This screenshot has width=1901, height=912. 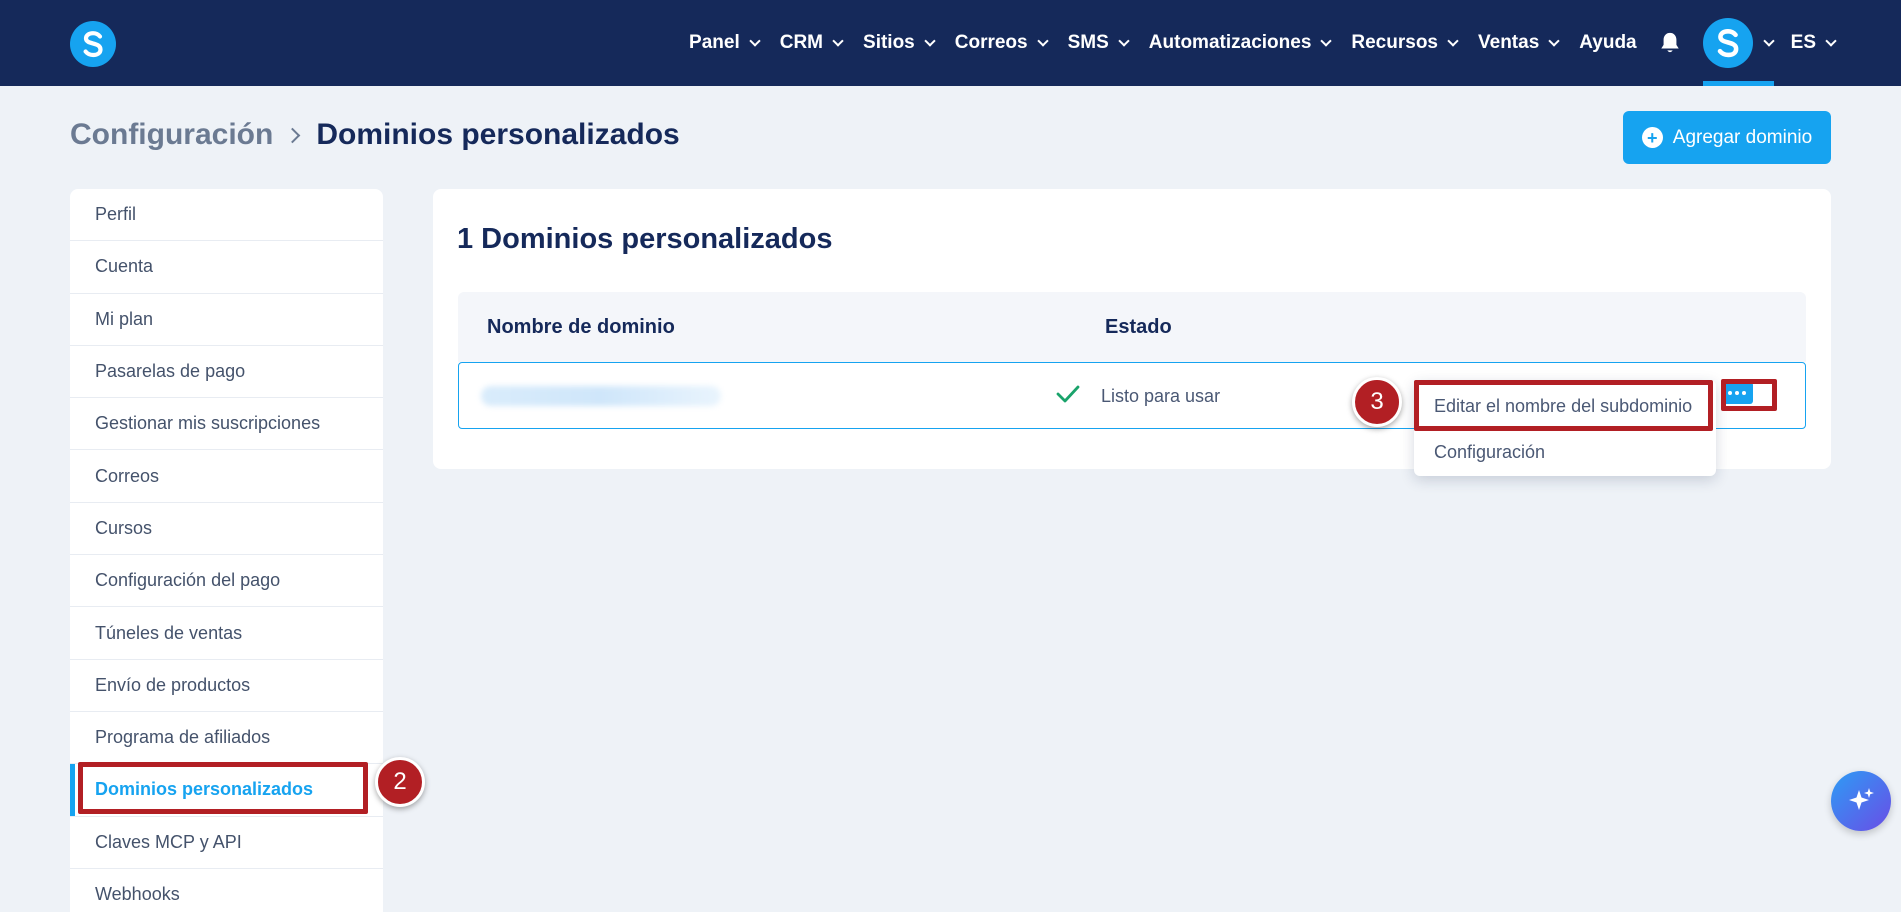 What do you see at coordinates (1727, 43) in the screenshot?
I see `user-avatar-icon` at bounding box center [1727, 43].